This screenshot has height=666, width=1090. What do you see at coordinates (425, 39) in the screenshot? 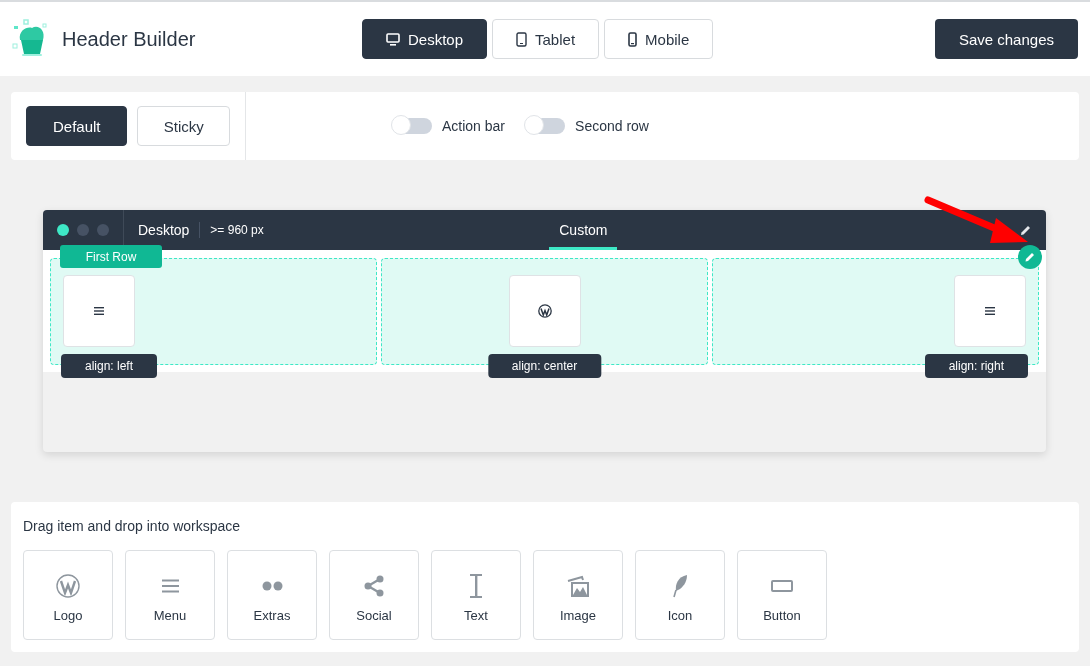
I see `device-tab: Desktop` at bounding box center [425, 39].